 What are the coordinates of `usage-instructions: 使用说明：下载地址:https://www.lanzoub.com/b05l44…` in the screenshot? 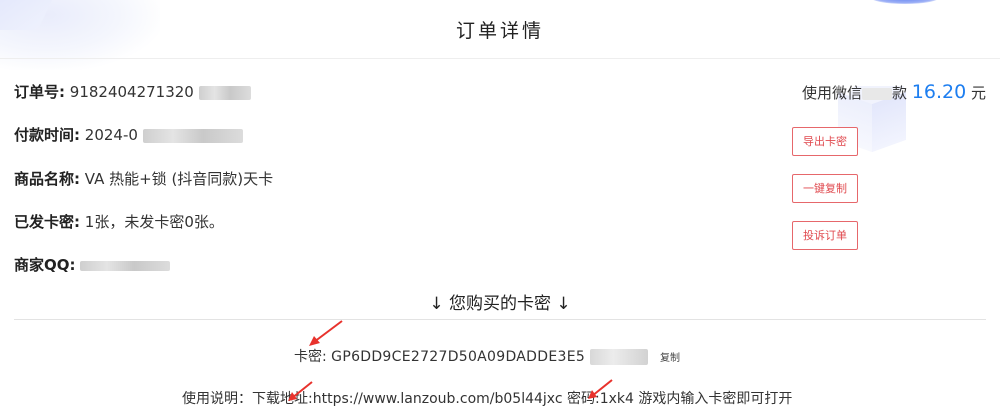 It's located at (487, 399).